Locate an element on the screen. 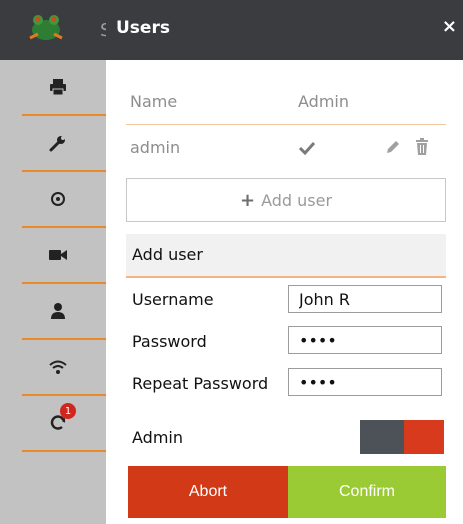 This screenshot has height=524, width=463. dialog-header: Users × is located at coordinates (284, 30).